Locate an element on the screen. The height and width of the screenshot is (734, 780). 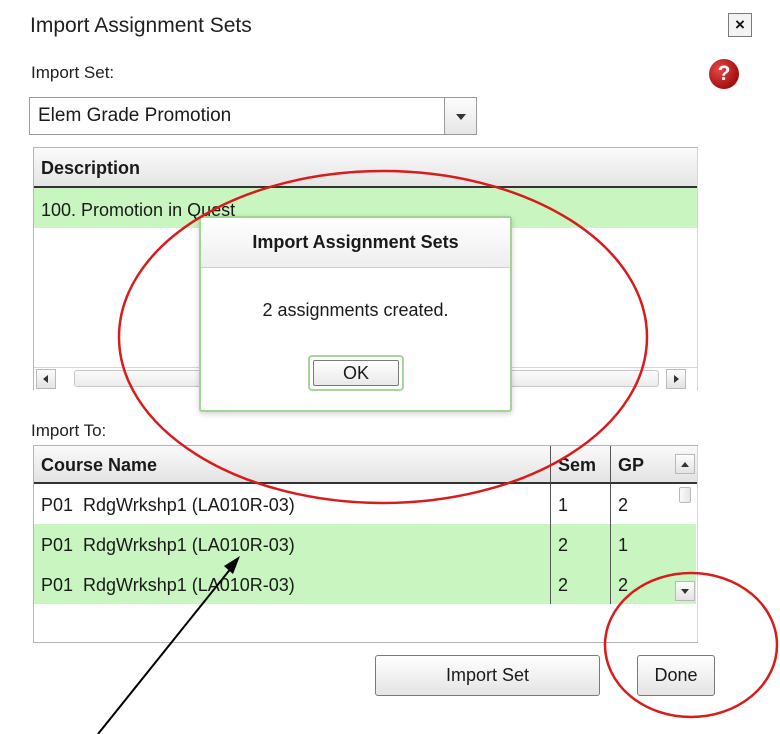
ok-button: OK is located at coordinates (356, 373).